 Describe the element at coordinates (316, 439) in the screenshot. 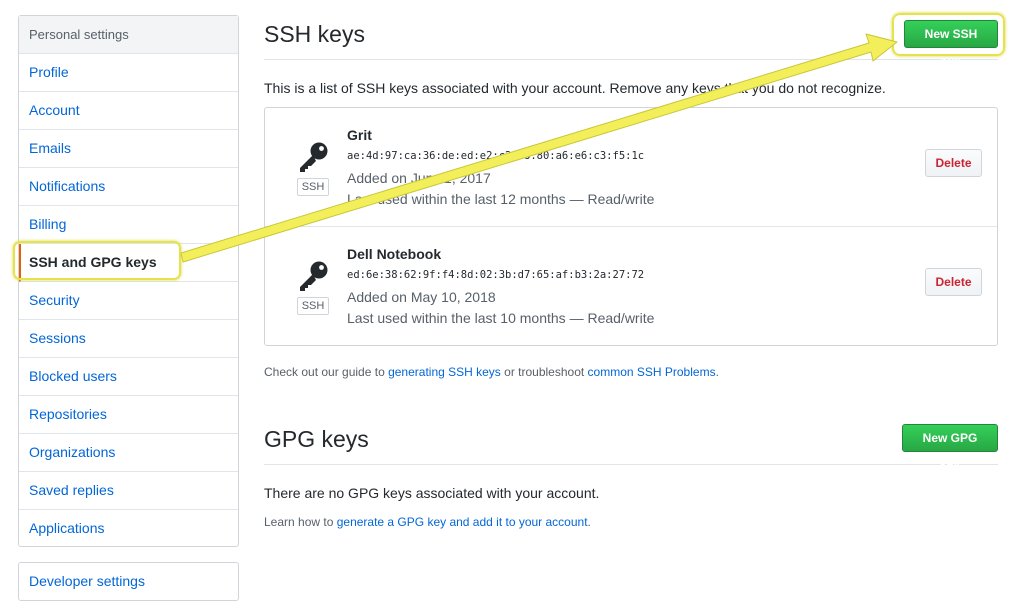

I see `gpg-keys-title: GPG keys` at that location.